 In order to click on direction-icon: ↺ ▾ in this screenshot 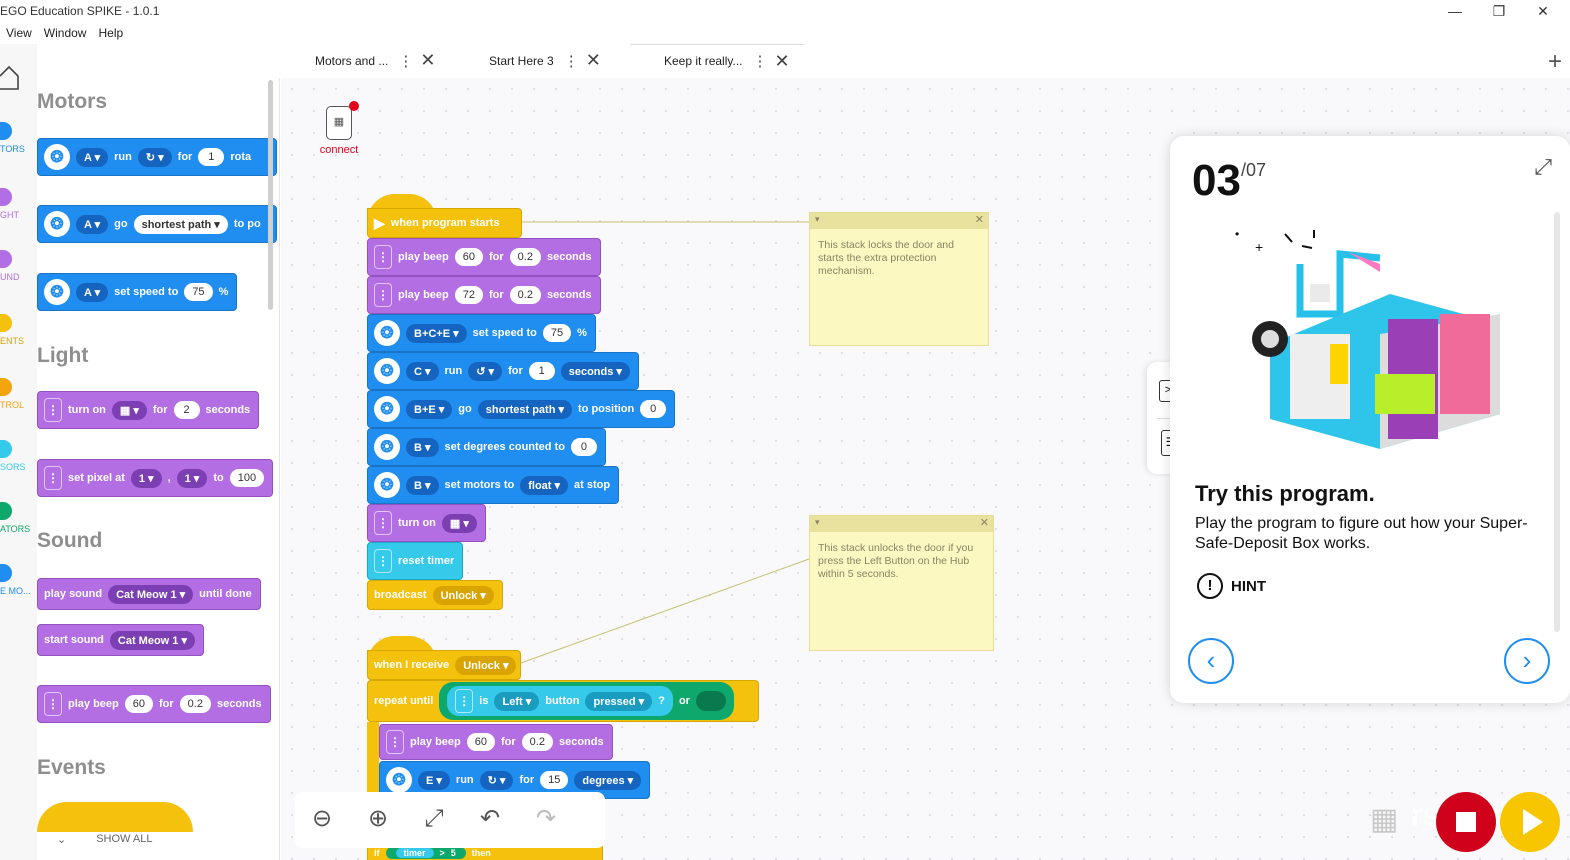, I will do `click(485, 371)`.